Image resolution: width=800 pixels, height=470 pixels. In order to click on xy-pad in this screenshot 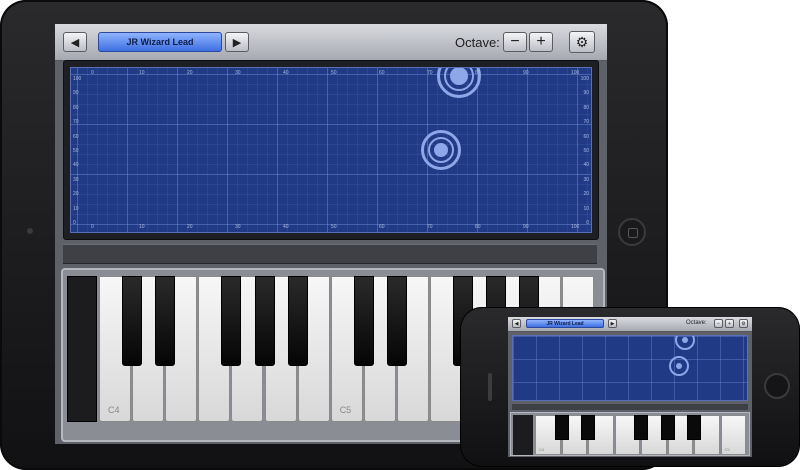, I will do `click(630, 368)`.